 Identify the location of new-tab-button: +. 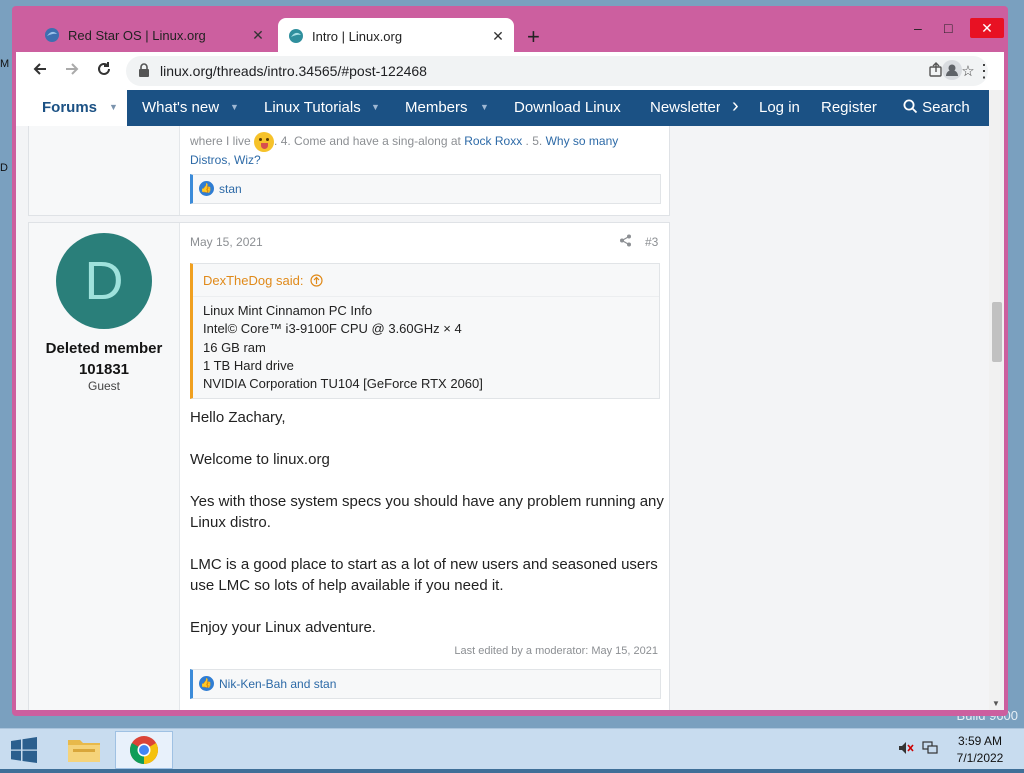
(533, 37).